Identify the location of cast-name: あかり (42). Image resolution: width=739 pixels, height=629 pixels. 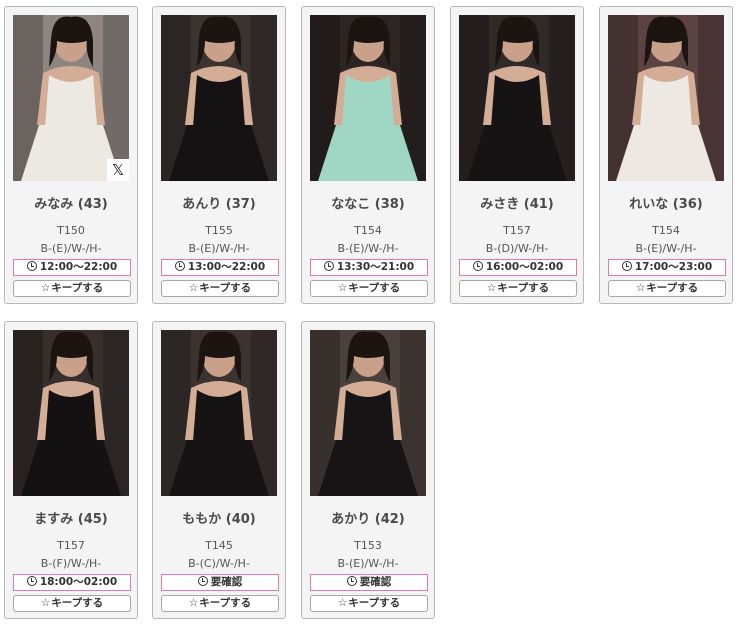
(368, 517).